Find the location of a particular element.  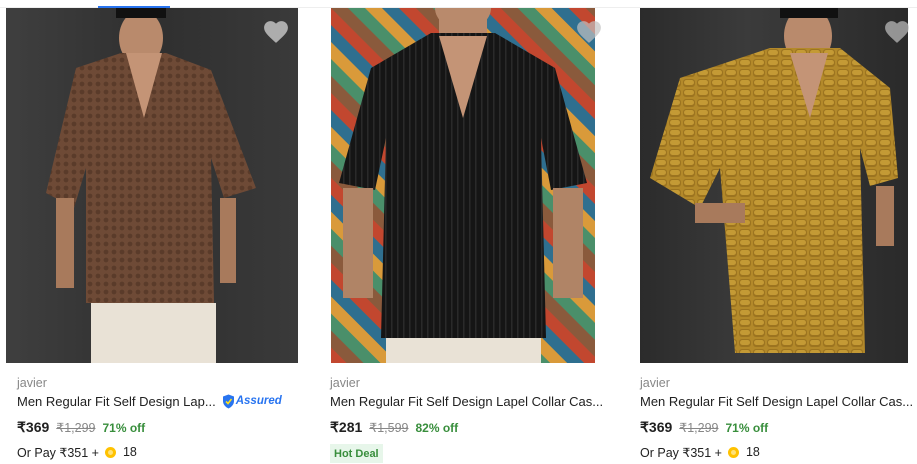

assured-shield-icon is located at coordinates (228, 401).